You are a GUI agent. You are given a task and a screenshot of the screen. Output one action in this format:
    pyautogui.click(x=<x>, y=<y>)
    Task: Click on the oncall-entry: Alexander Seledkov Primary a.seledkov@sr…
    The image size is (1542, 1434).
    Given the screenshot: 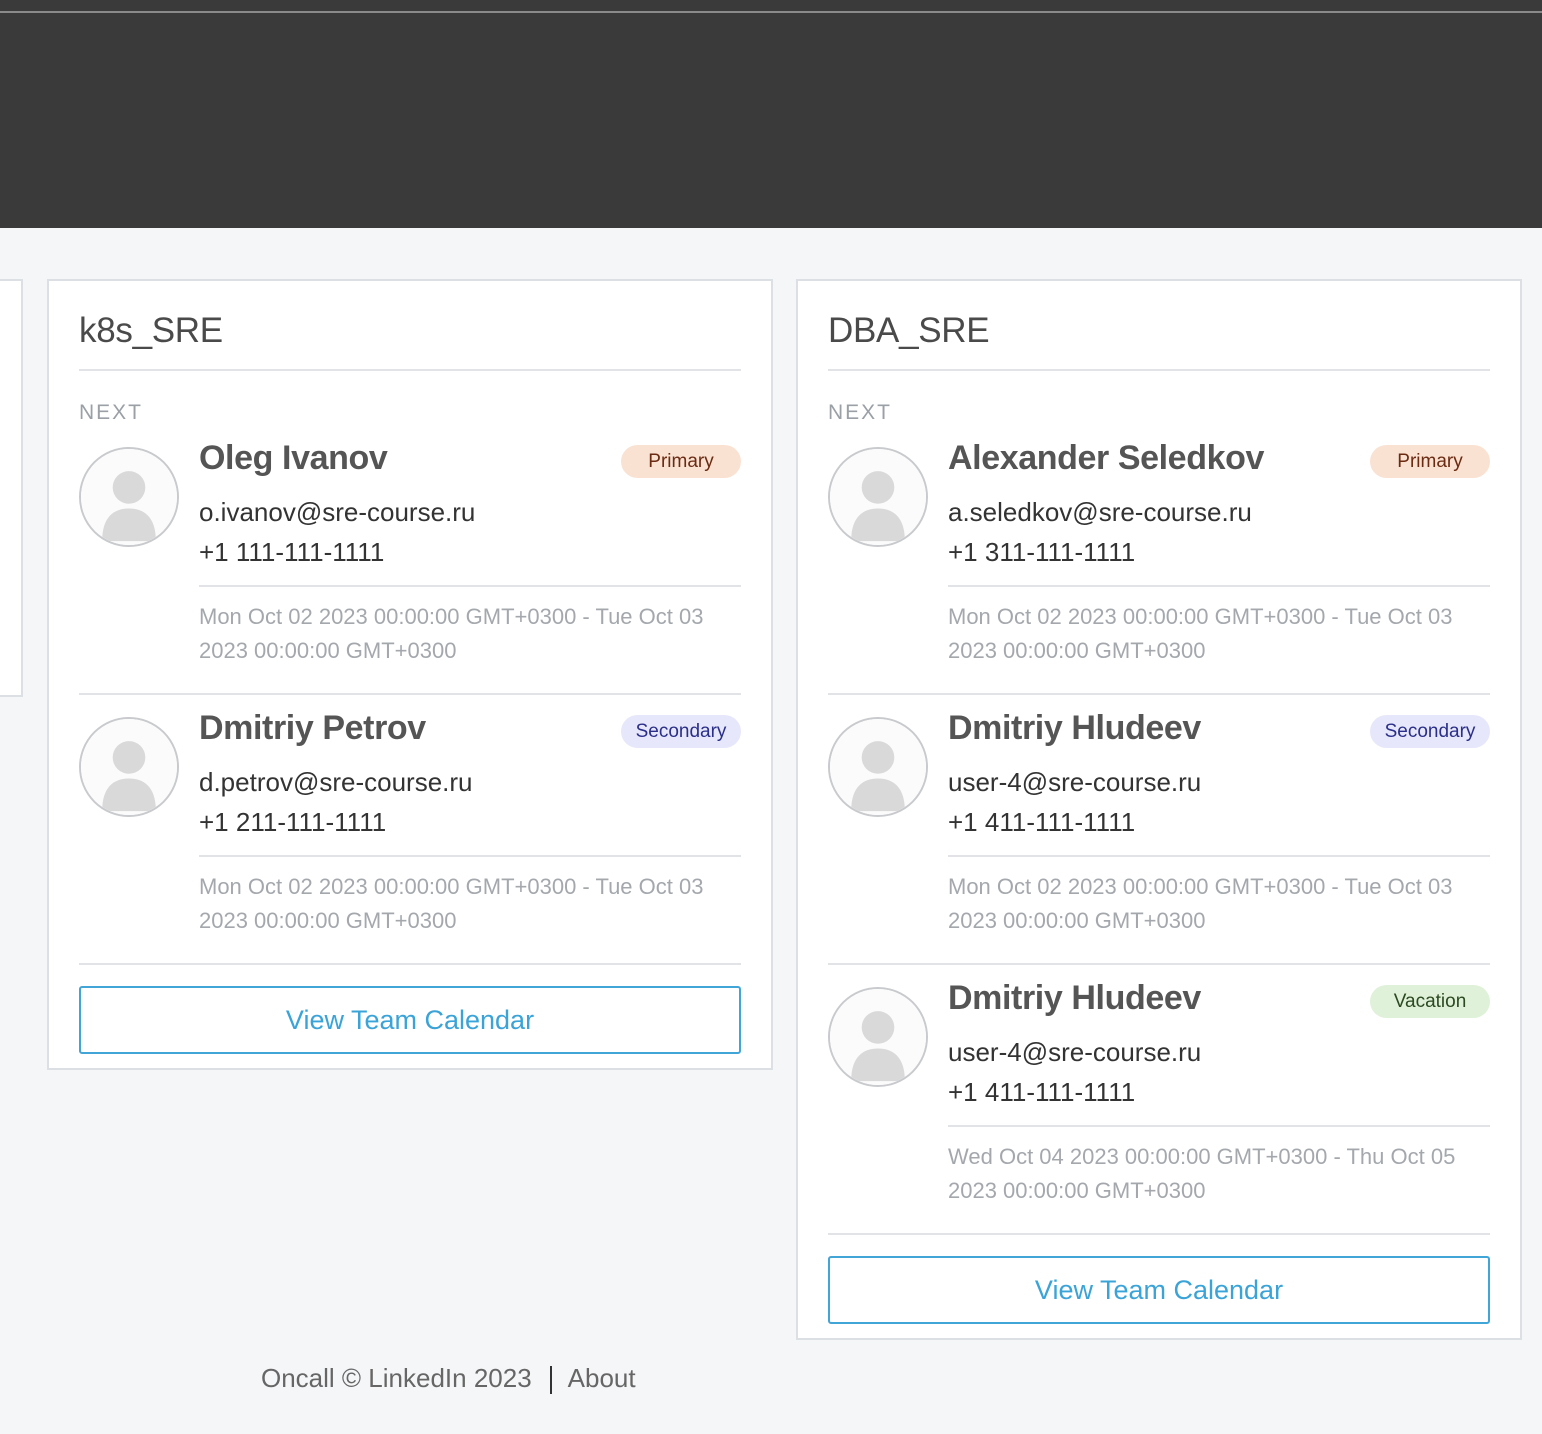 What is the action you would take?
    pyautogui.click(x=1159, y=560)
    